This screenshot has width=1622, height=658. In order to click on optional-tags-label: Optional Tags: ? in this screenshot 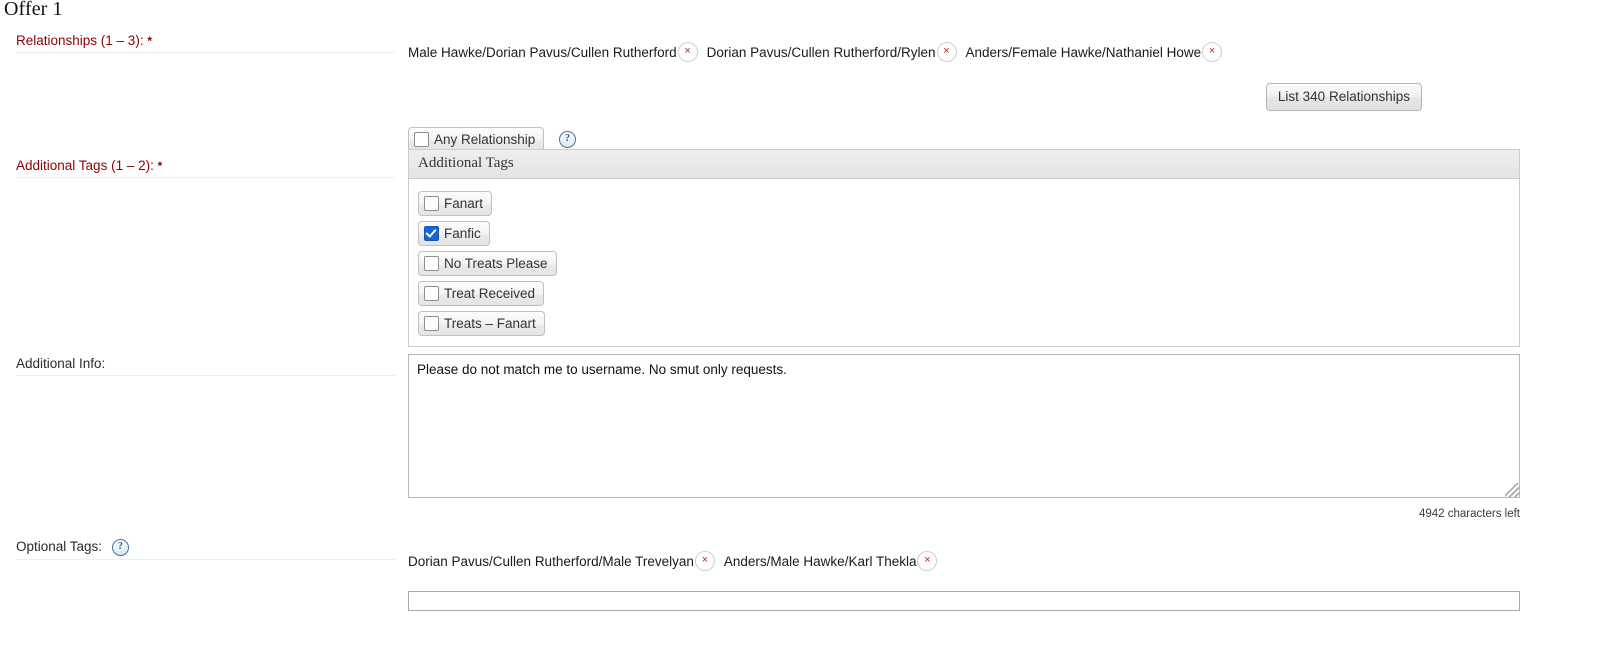, I will do `click(206, 549)`.